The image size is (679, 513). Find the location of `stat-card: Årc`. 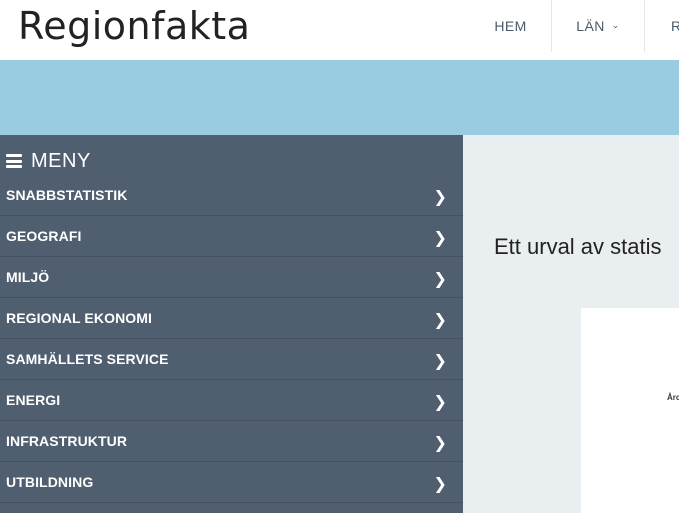

stat-card: Årc is located at coordinates (630, 410).